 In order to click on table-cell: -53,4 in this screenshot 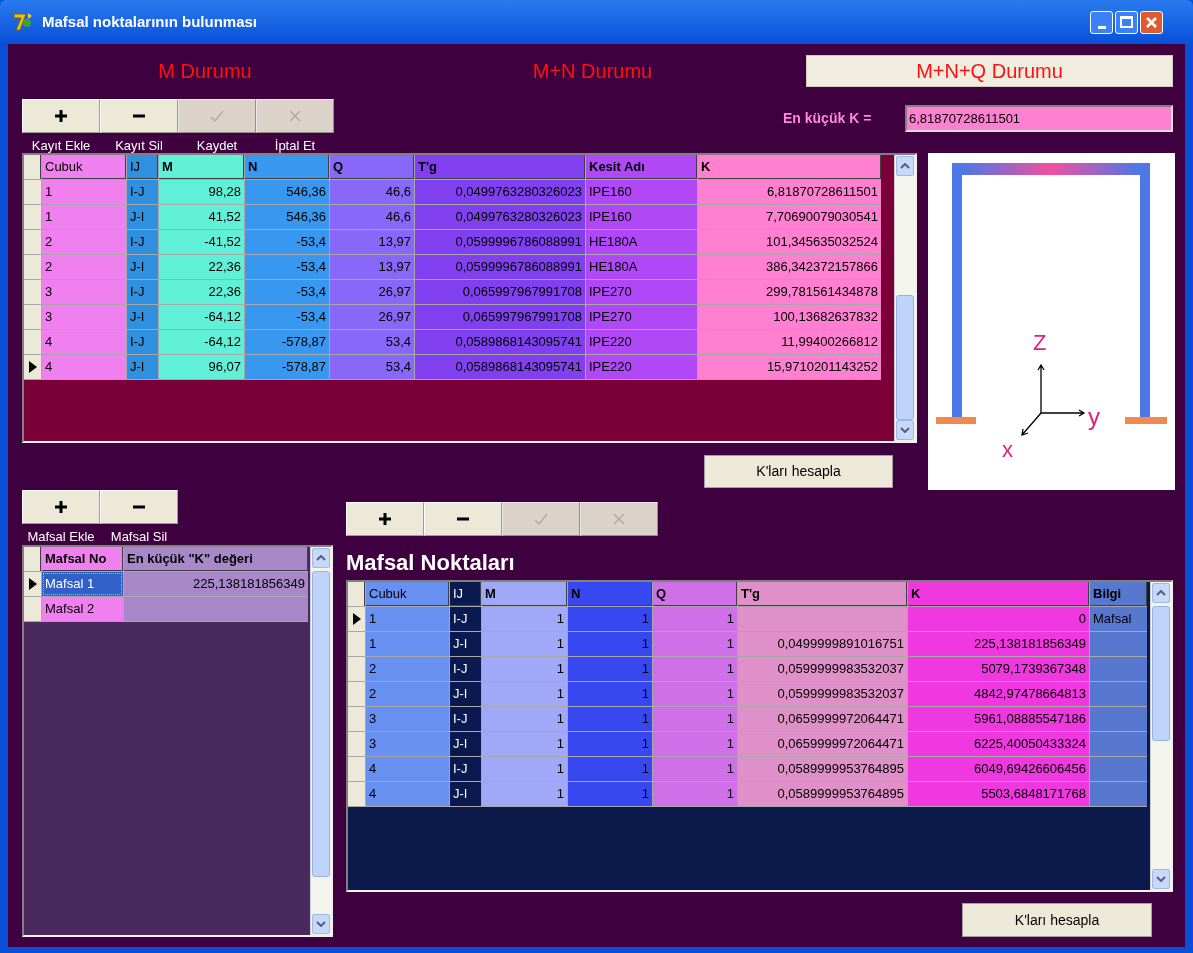, I will do `click(287, 317)`.